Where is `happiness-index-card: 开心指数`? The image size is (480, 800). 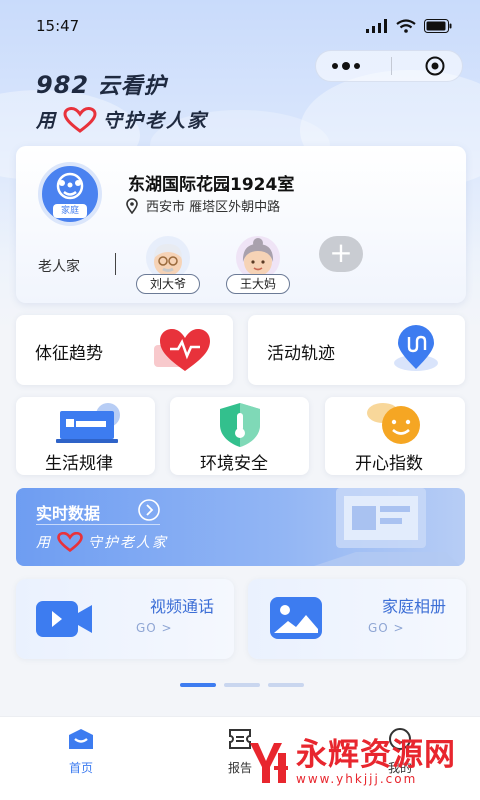
happiness-index-card: 开心指数 is located at coordinates (395, 436).